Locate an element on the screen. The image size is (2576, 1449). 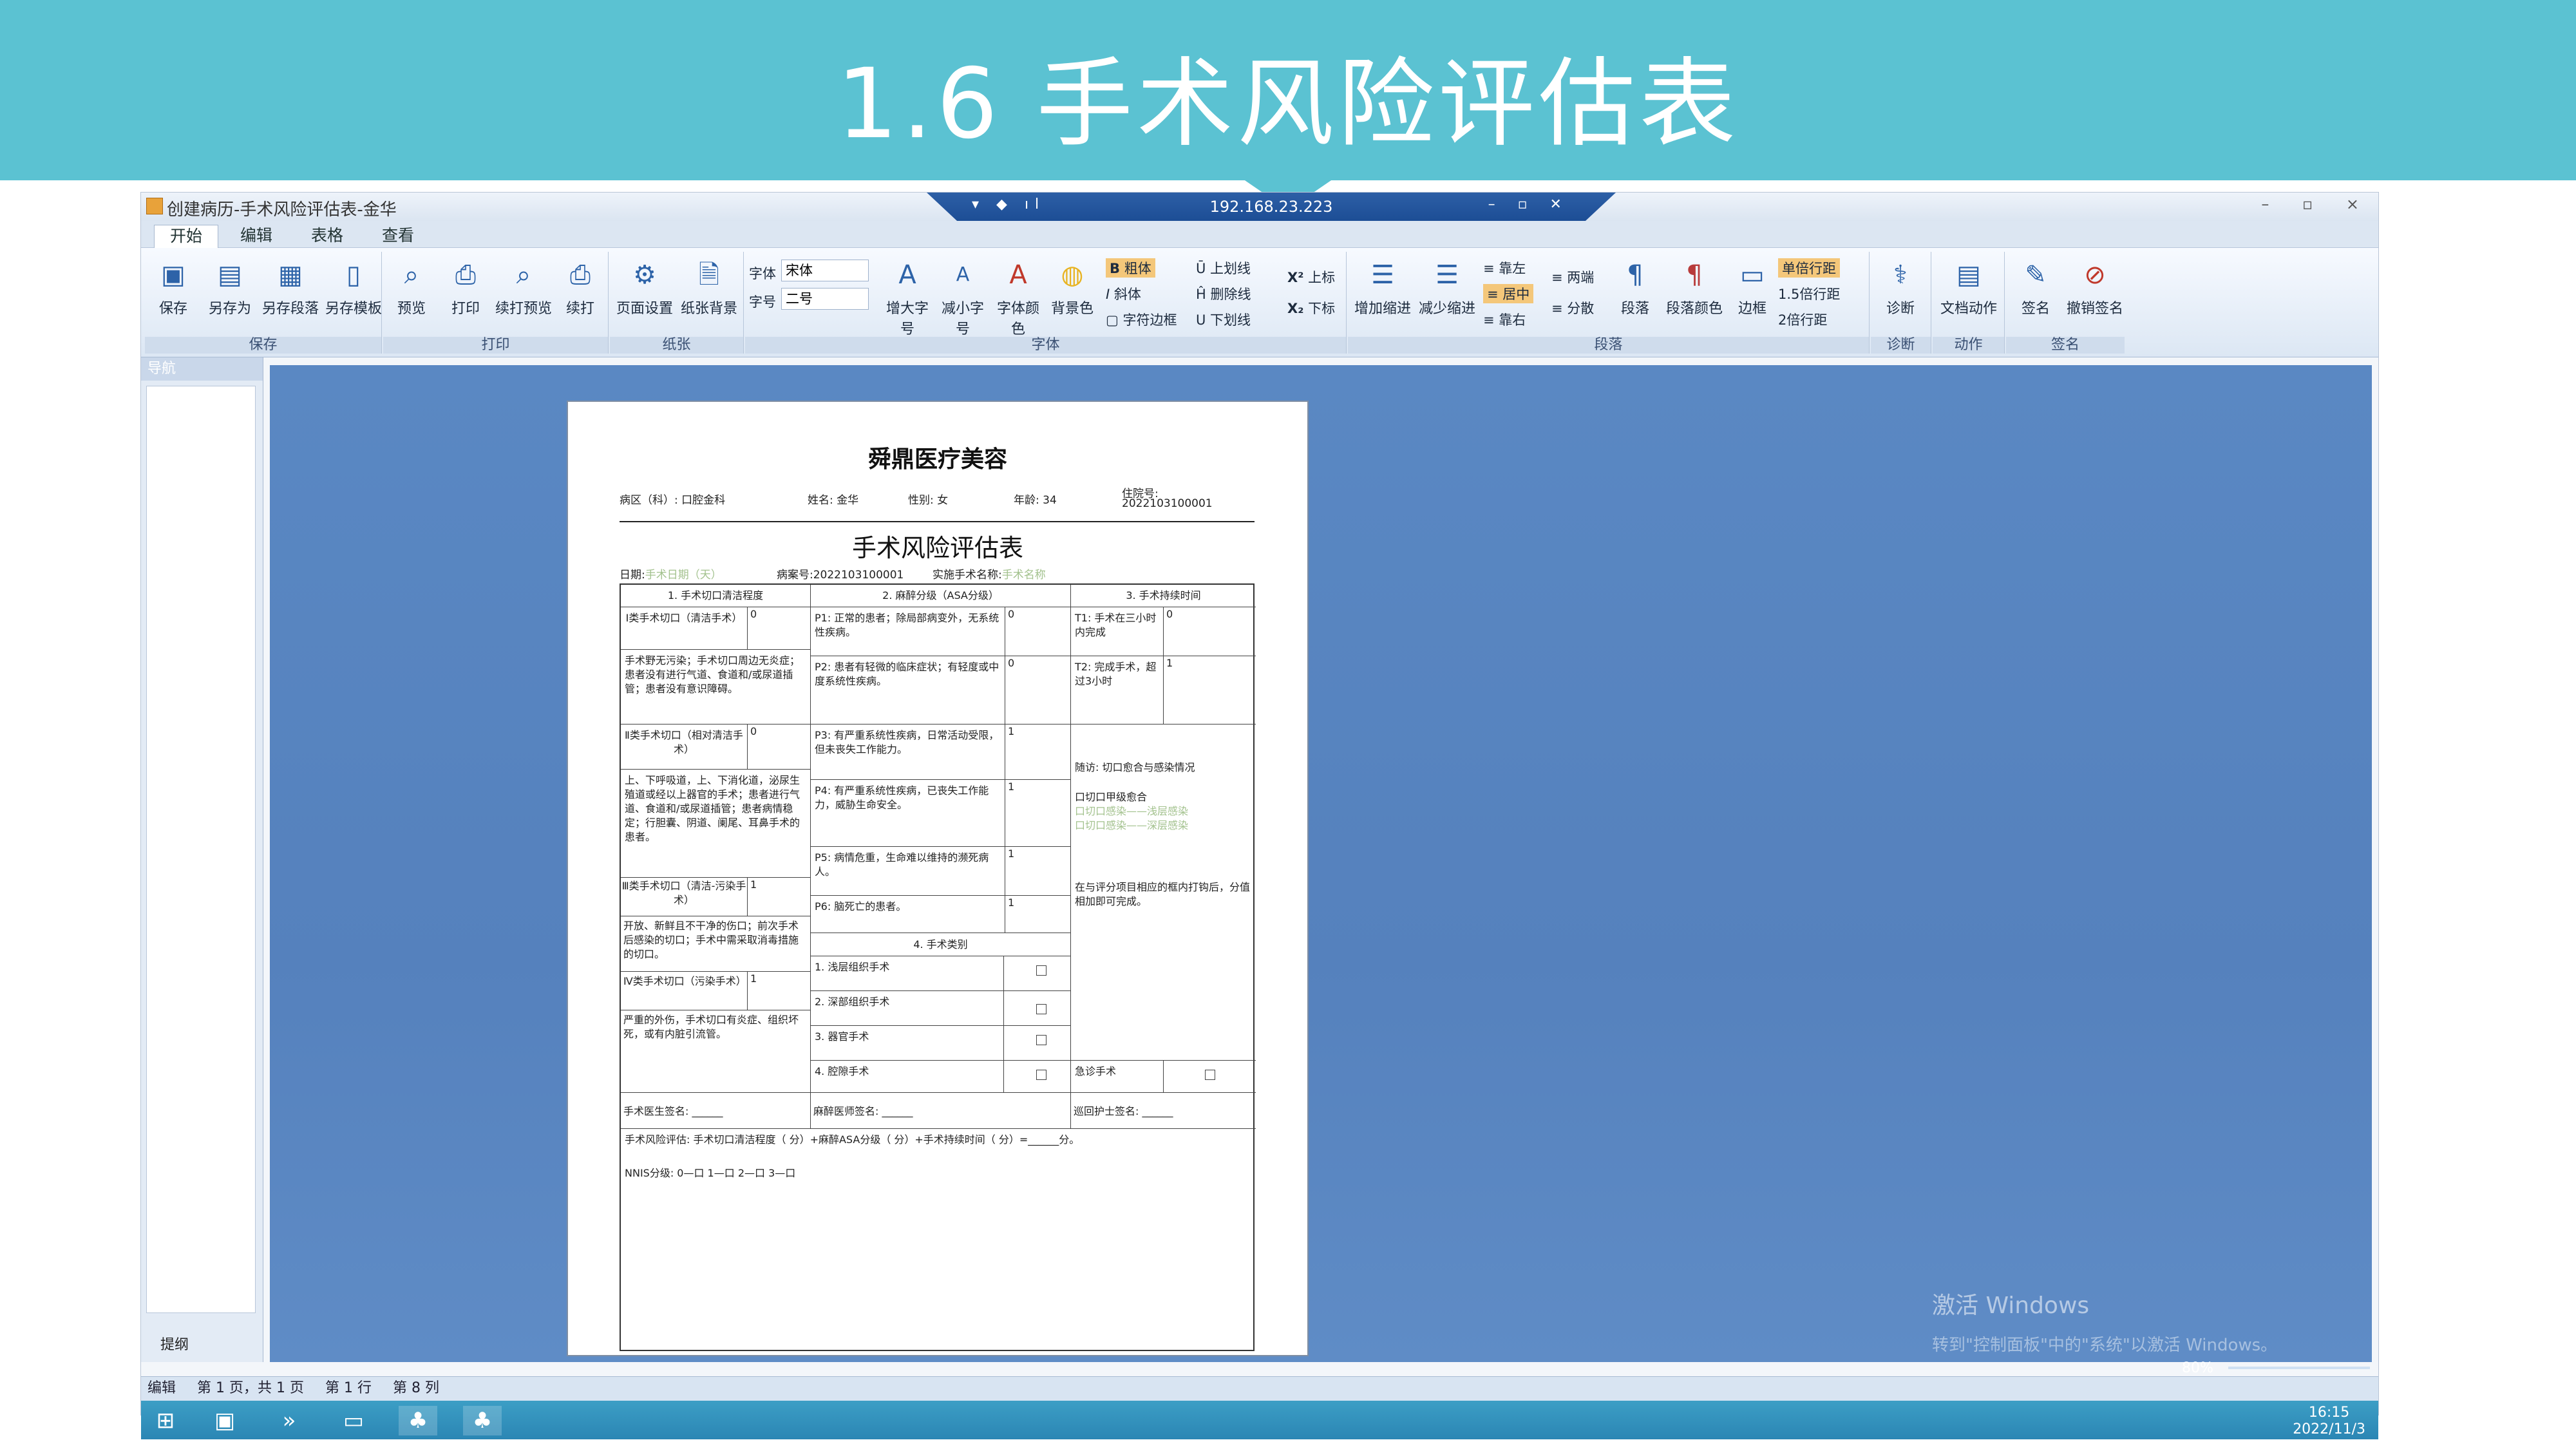
save-as-icon: ▤ is located at coordinates (230, 275).